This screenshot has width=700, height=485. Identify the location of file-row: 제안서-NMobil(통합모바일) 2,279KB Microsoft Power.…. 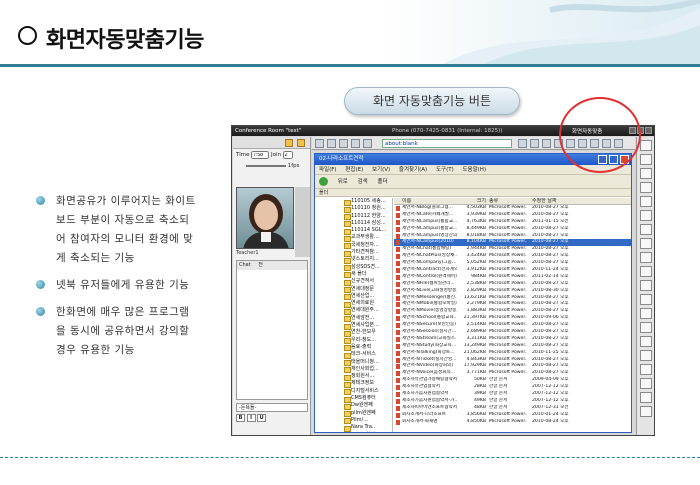
(512, 304).